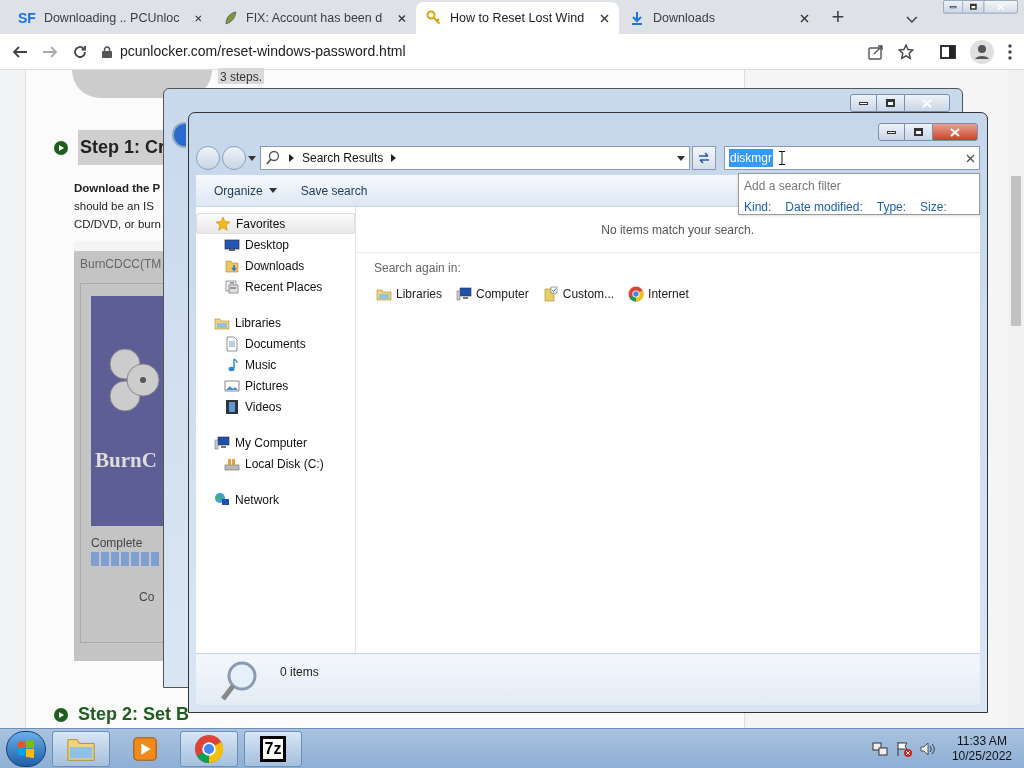 The width and height of the screenshot is (1024, 768). I want to click on close-button, so click(955, 132).